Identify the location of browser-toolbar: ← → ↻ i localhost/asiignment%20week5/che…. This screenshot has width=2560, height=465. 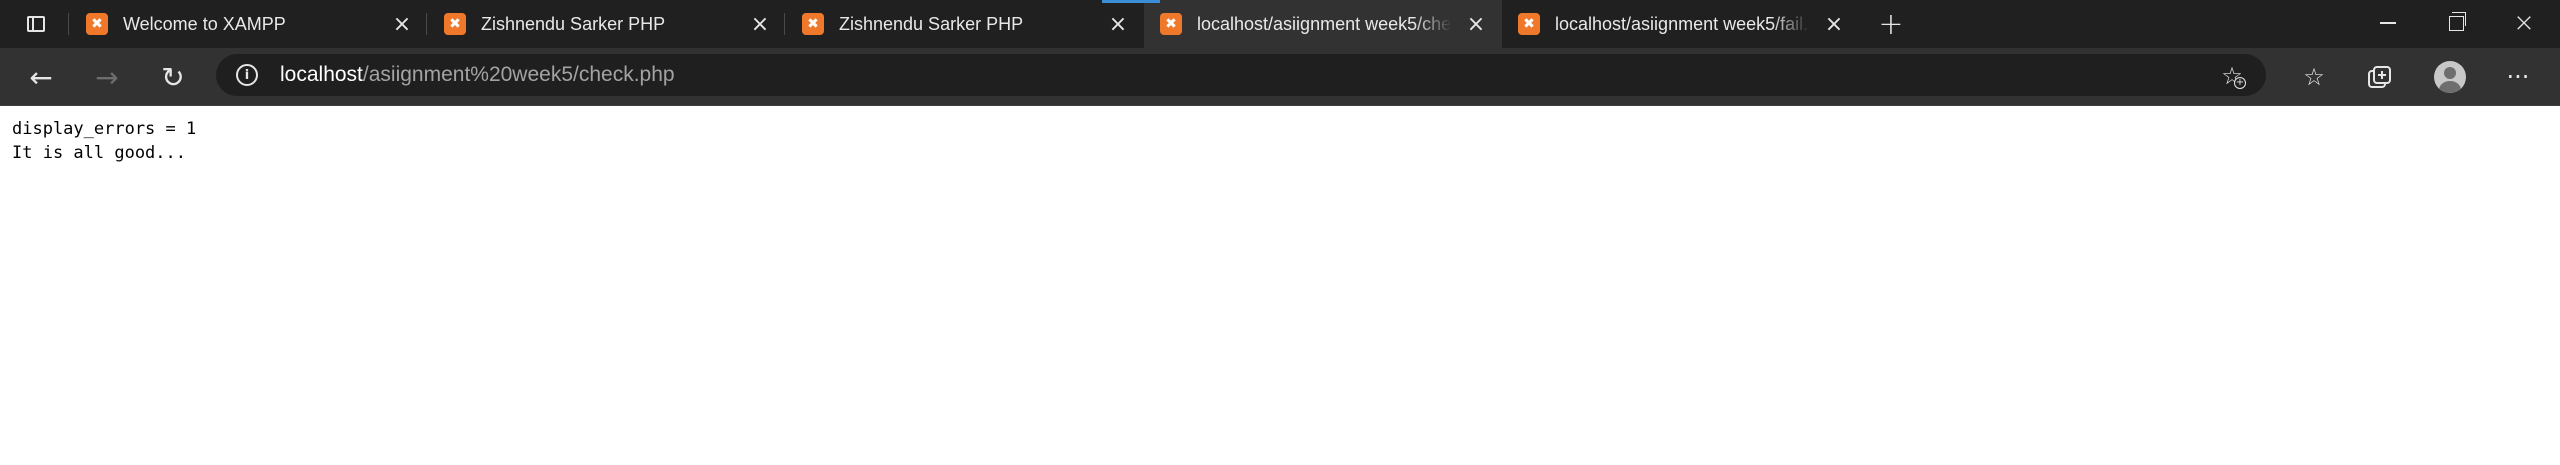
(1280, 77).